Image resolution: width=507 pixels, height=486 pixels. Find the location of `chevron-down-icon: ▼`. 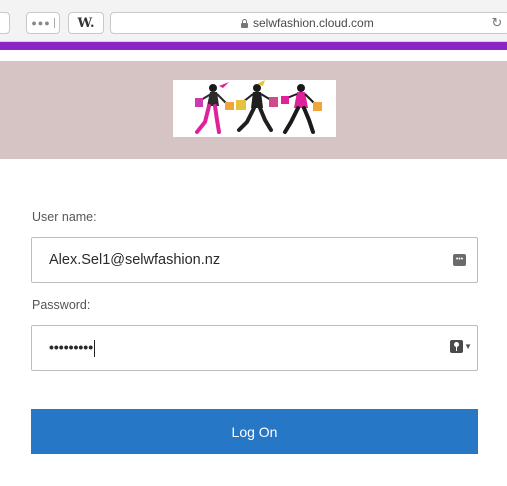

chevron-down-icon: ▼ is located at coordinates (468, 346).